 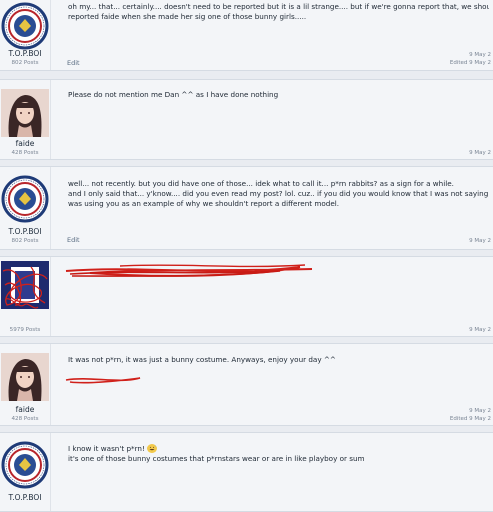 I want to click on grinning-sweat-emoji-icon, so click(x=152, y=448).